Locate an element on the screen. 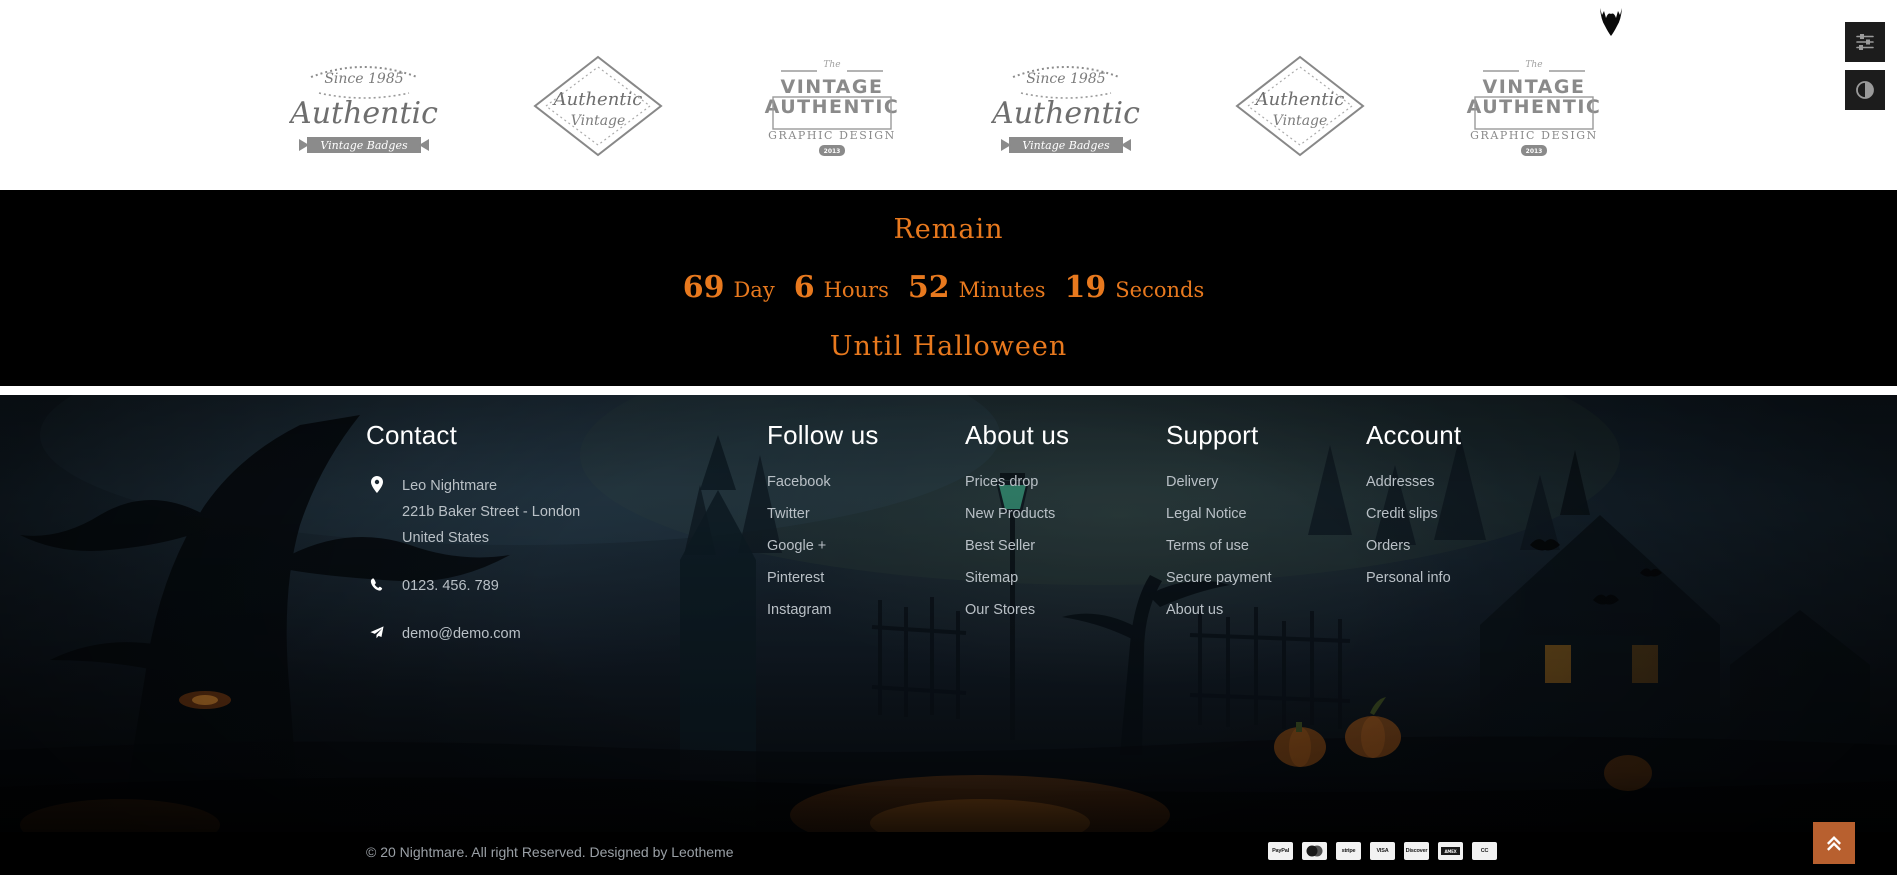 This screenshot has width=1897, height=875. countdown-minutes-value: 52 is located at coordinates (928, 287).